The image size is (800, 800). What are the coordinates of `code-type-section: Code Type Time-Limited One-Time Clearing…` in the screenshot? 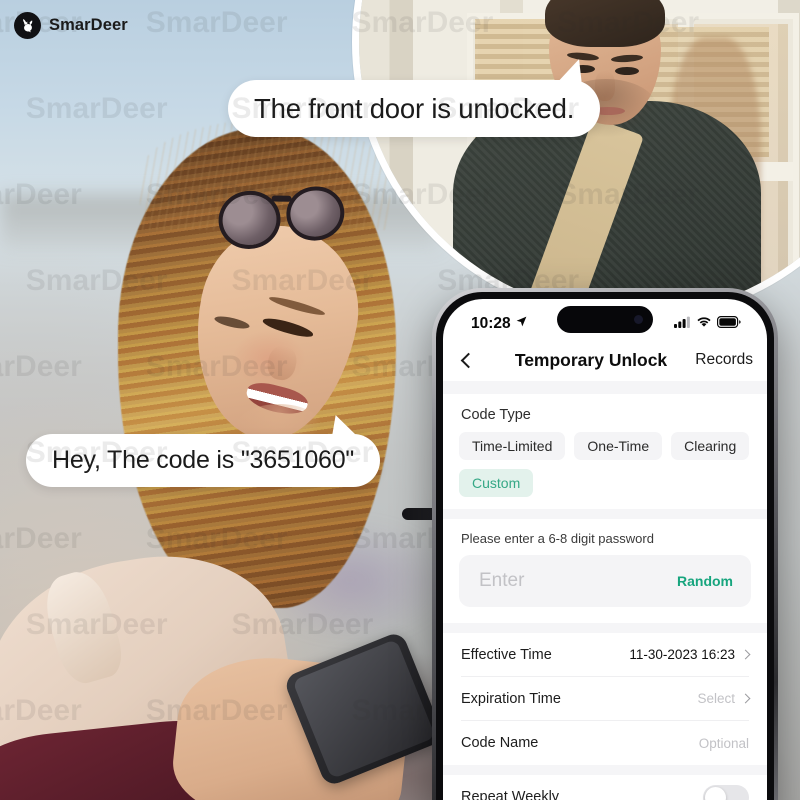 It's located at (605, 451).